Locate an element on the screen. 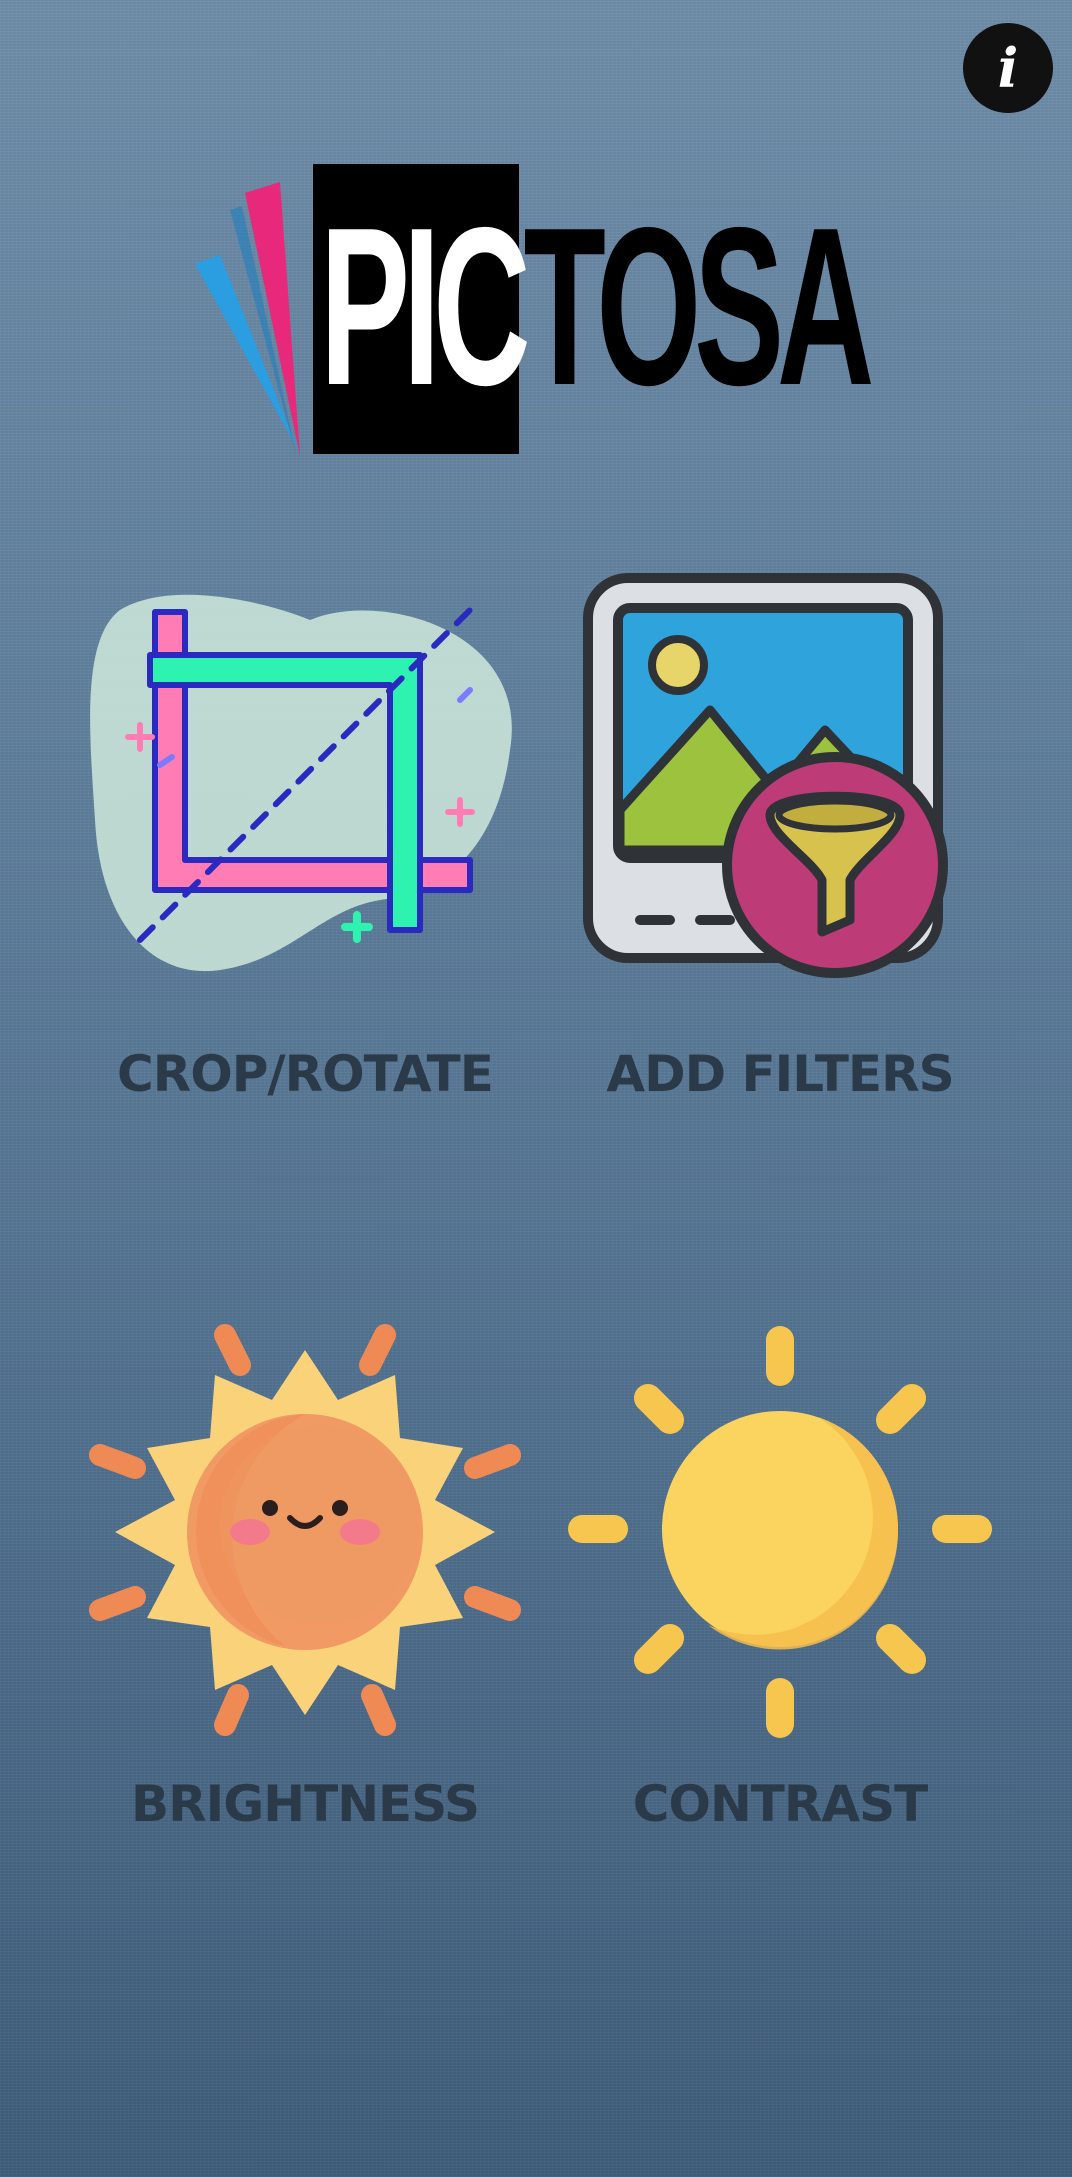 This screenshot has height=2177, width=1072. crop-rotate-button: CROP/ROTATE is located at coordinates (305, 840).